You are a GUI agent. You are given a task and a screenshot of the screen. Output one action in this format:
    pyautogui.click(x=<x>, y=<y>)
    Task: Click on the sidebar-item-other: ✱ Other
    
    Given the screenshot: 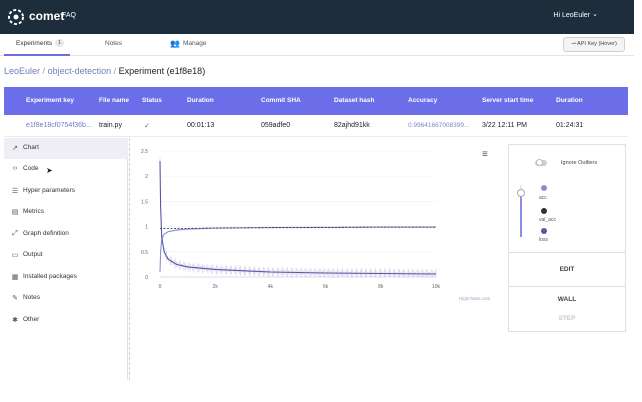 What is the action you would take?
    pyautogui.click(x=66, y=320)
    